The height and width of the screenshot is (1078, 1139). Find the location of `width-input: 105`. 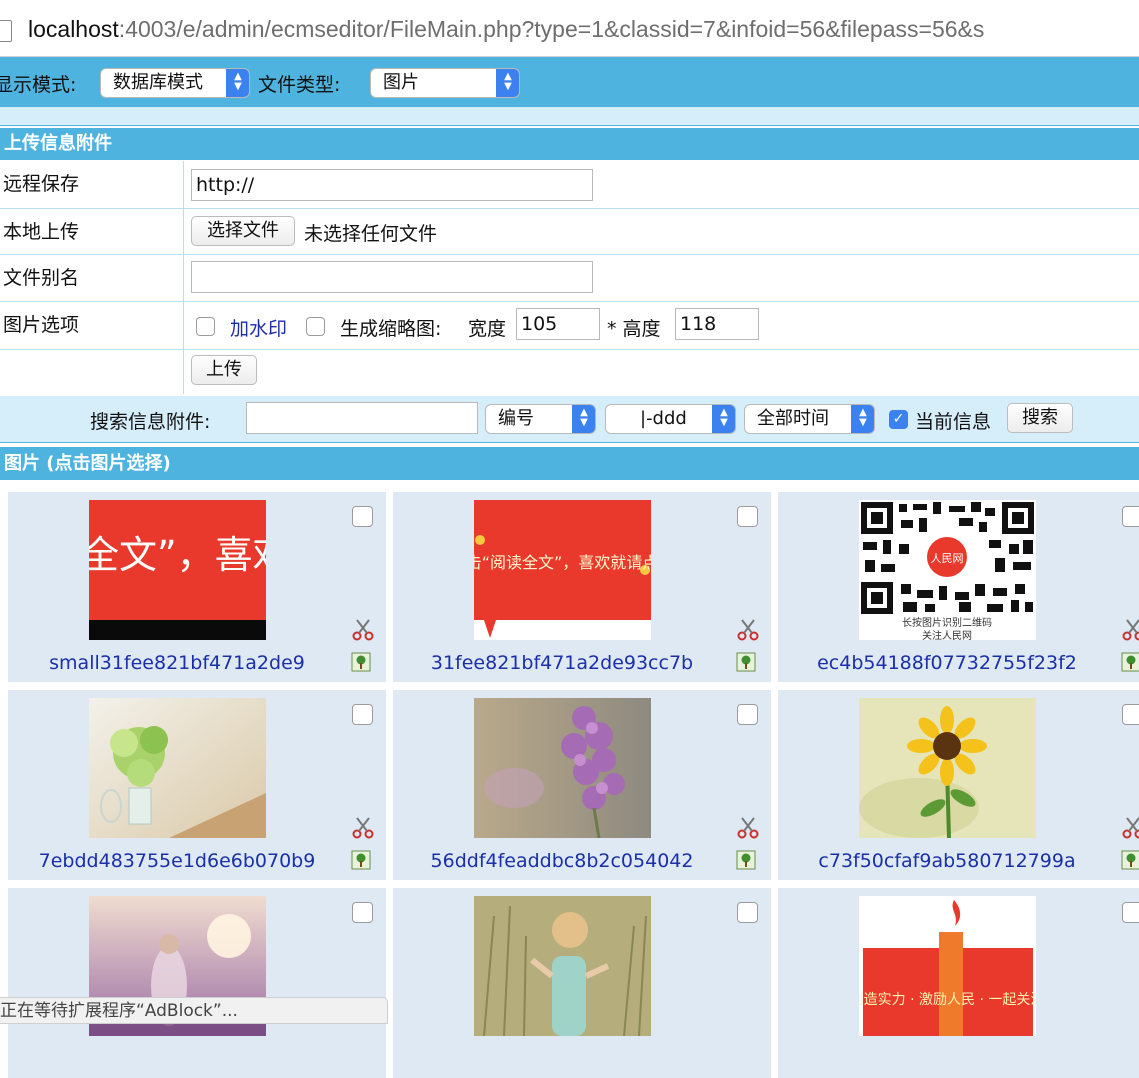

width-input: 105 is located at coordinates (558, 324).